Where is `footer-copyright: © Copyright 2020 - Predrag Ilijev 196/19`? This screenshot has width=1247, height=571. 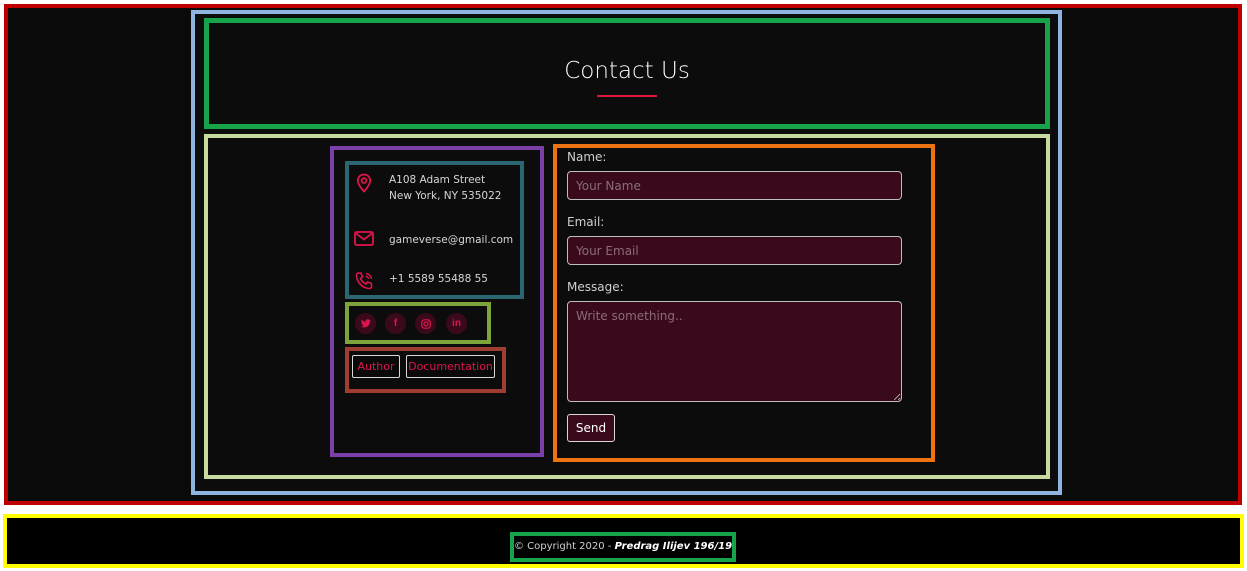 footer-copyright: © Copyright 2020 - Predrag Ilijev 196/19 is located at coordinates (623, 546).